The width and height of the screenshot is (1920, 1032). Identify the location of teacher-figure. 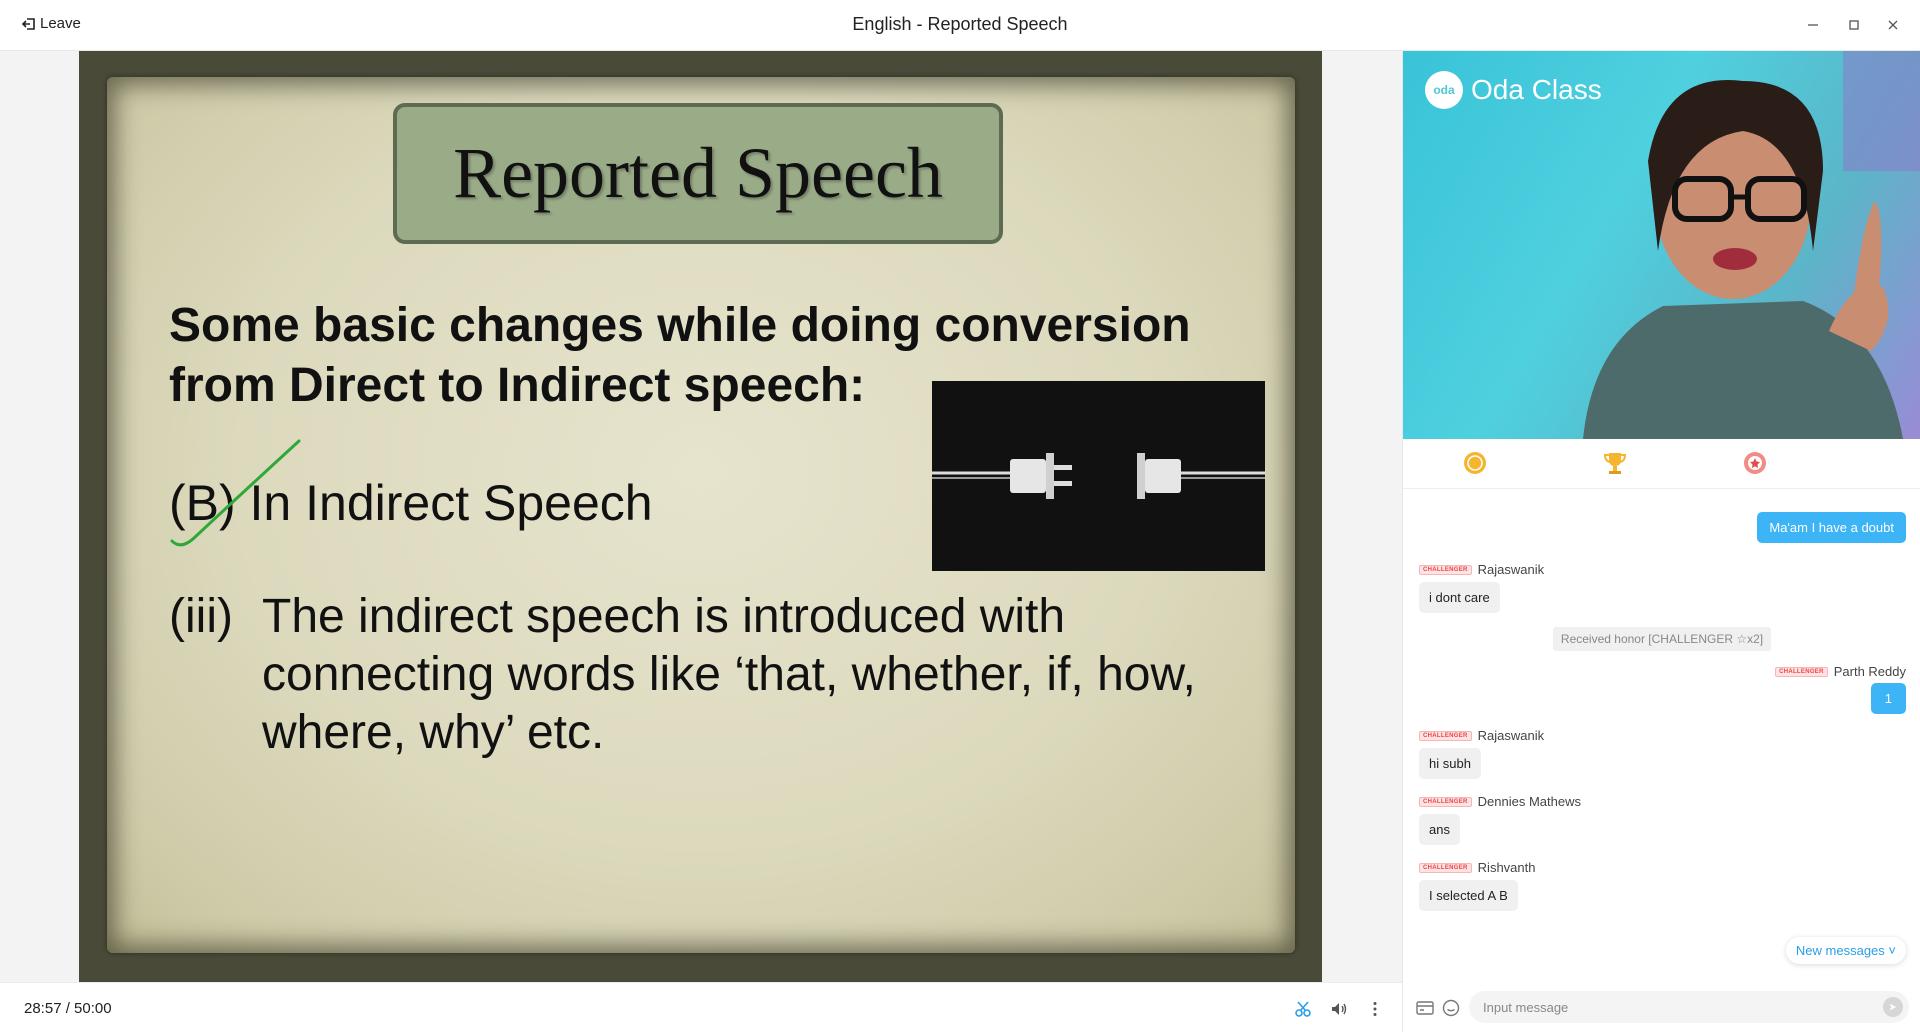
(1751, 245).